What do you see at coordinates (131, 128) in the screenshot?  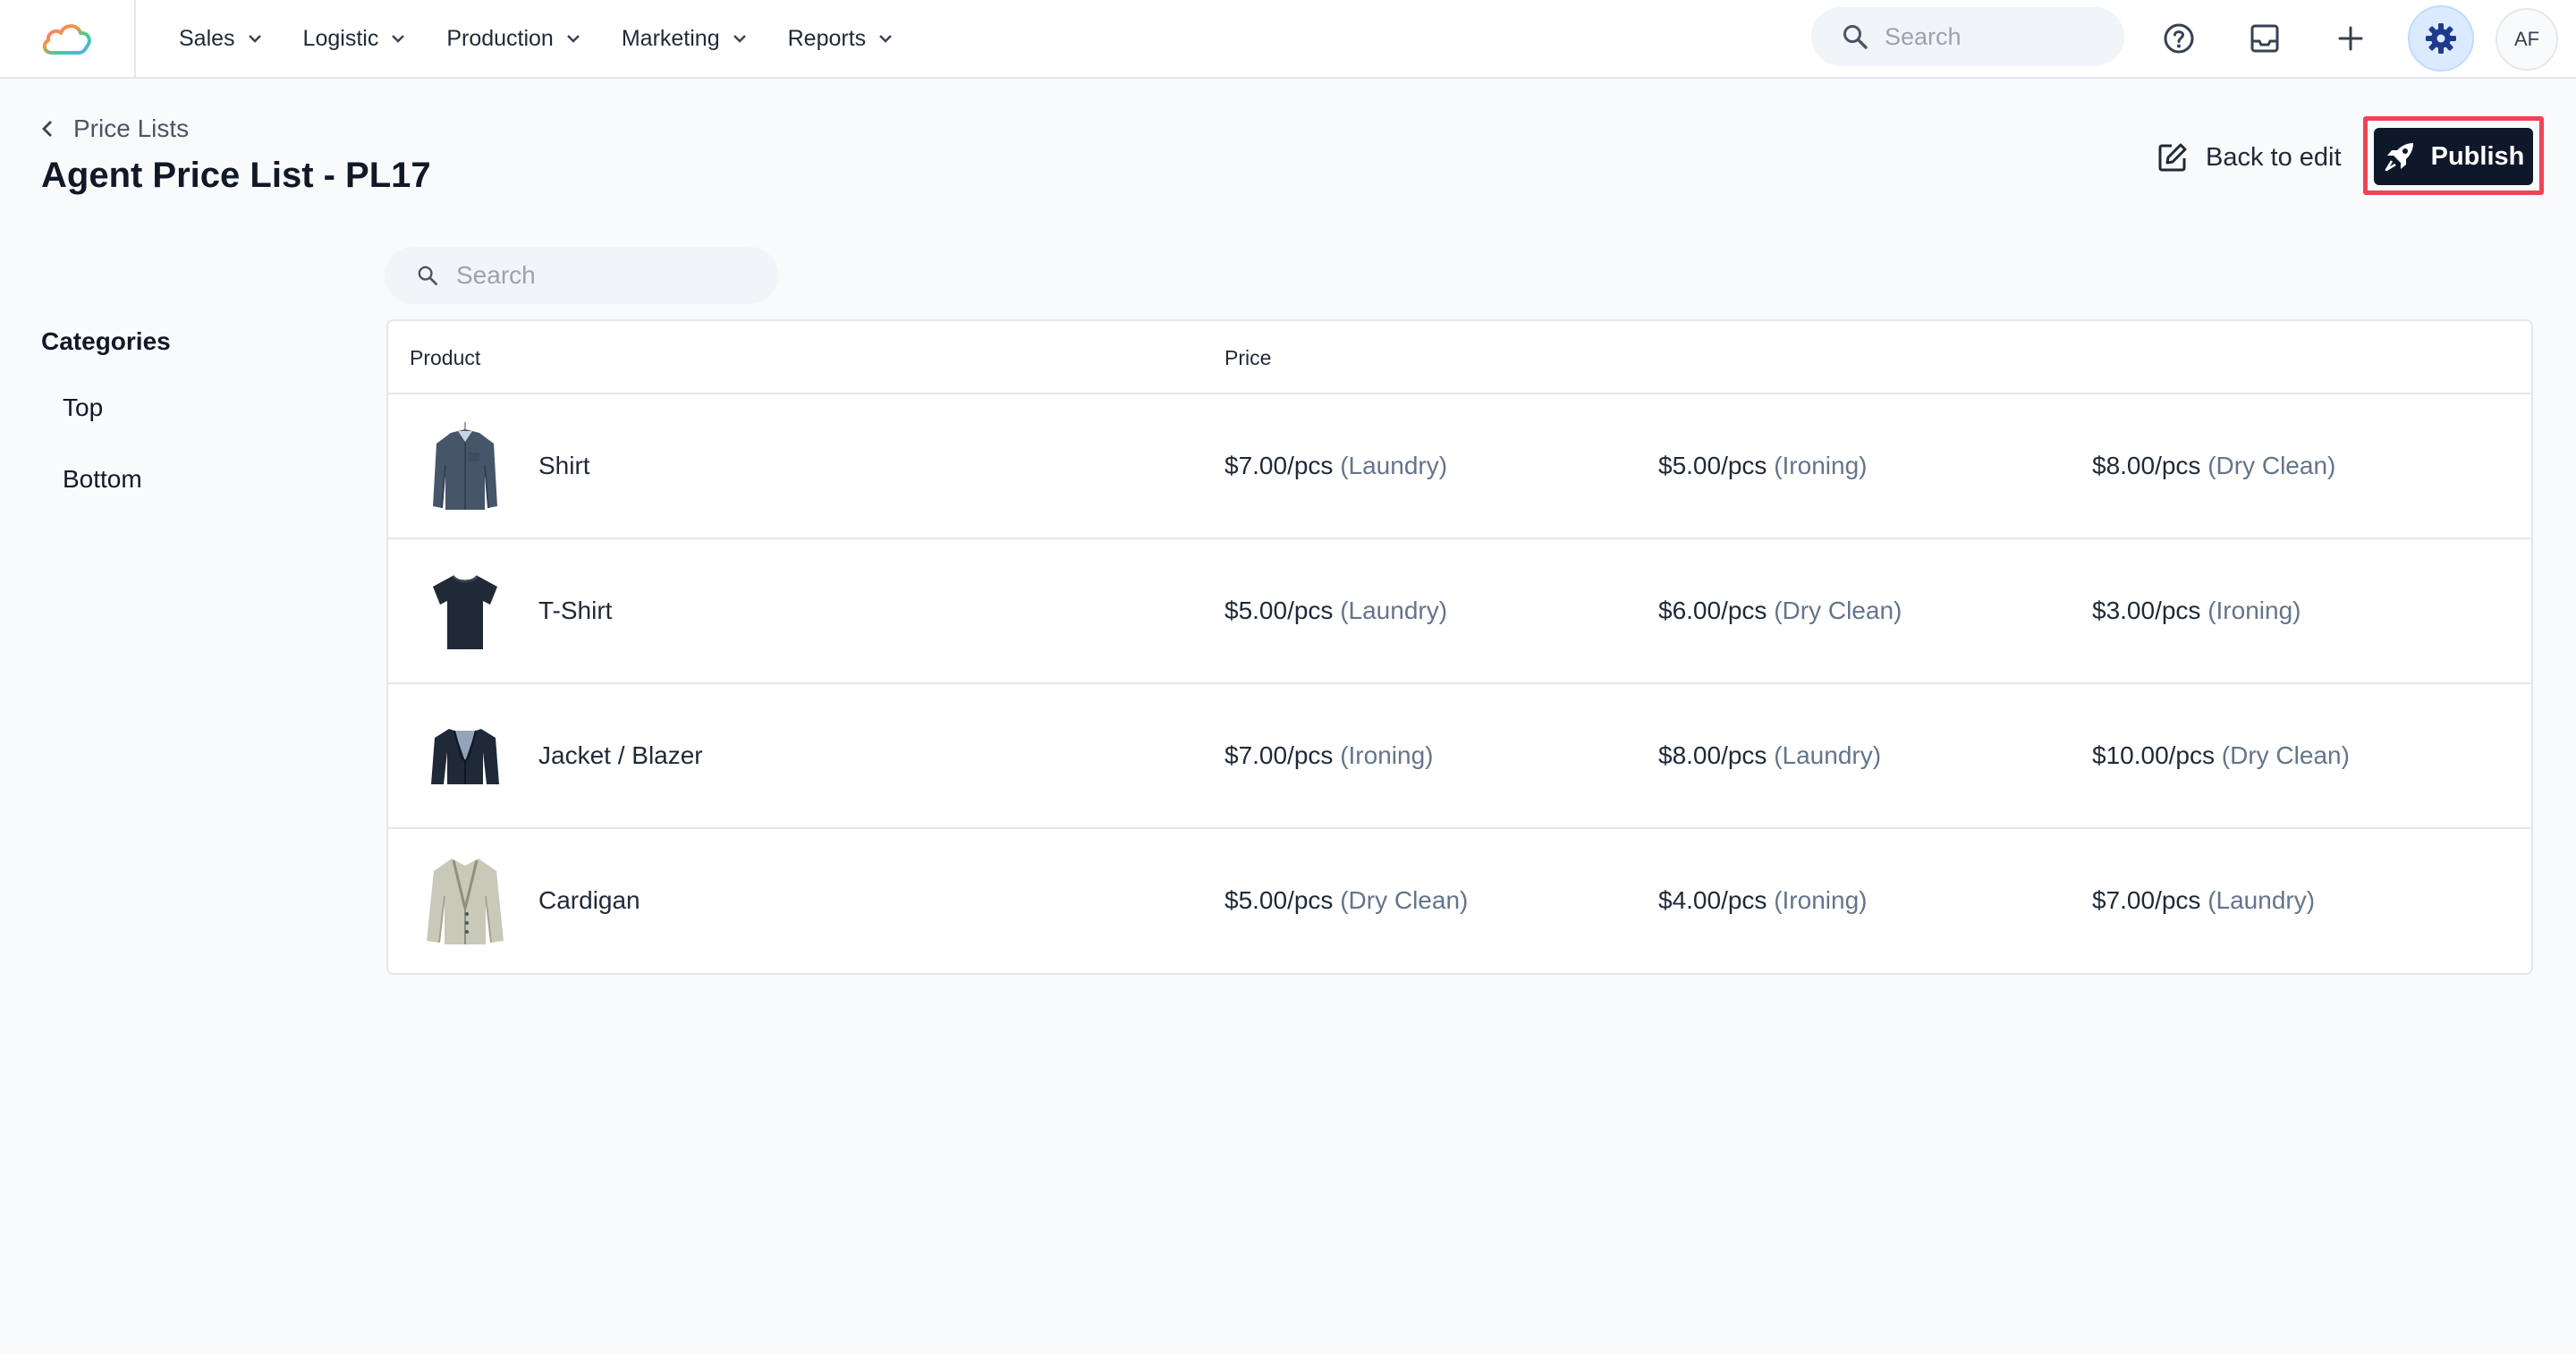 I see `breadcrumb-label: Price Lists` at bounding box center [131, 128].